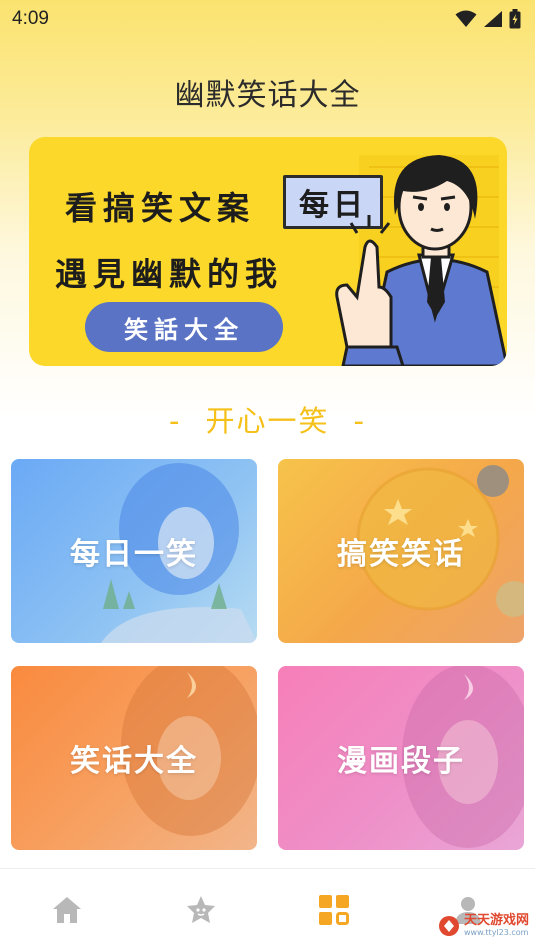 The image size is (535, 951). I want to click on watermark: 天天游戏网 www.ttyl23.com, so click(483, 925).